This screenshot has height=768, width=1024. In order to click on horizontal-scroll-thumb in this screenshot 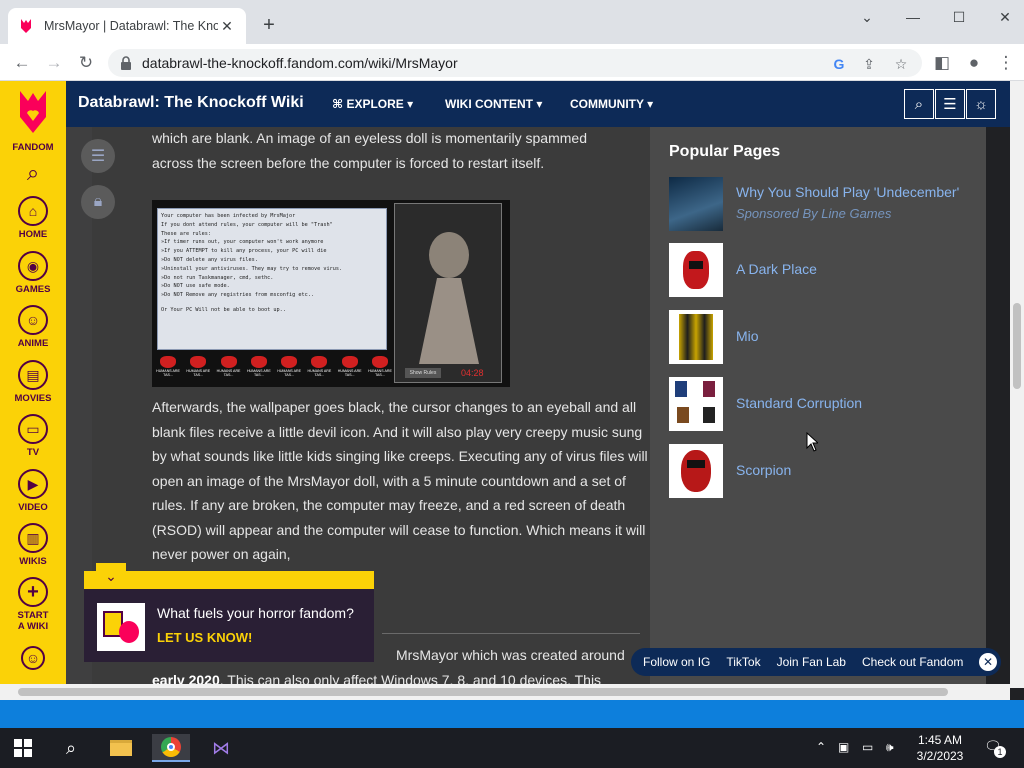, I will do `click(483, 692)`.